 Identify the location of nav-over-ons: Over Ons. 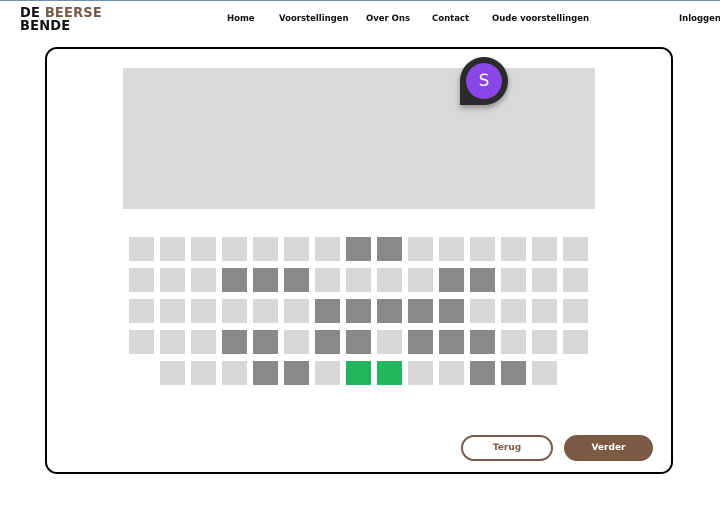
(388, 19).